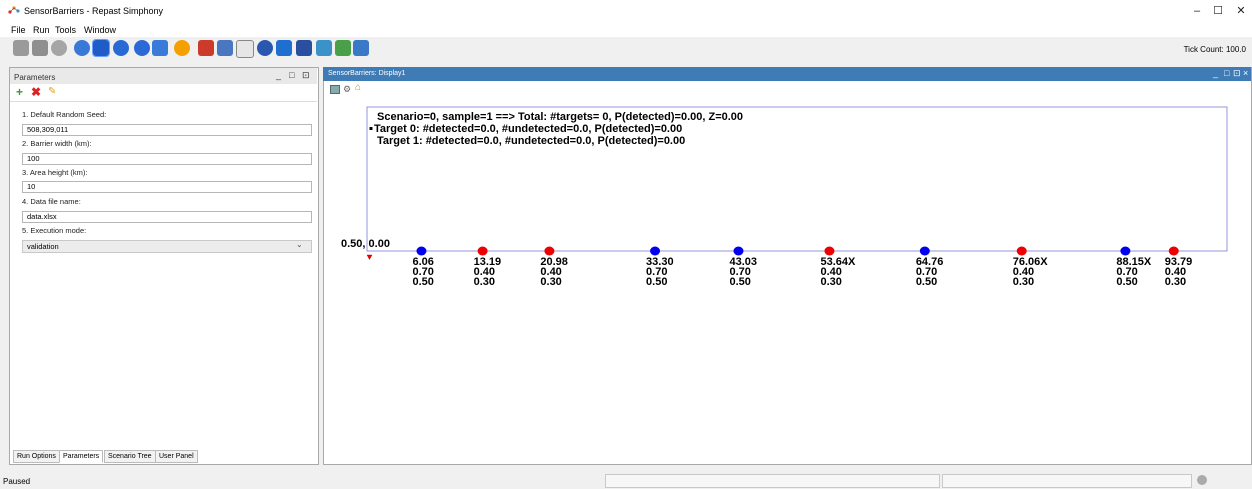 This screenshot has height=489, width=1252. Describe the element at coordinates (656, 282) in the screenshot. I see `sensor-3-label-2: 0.50` at that location.